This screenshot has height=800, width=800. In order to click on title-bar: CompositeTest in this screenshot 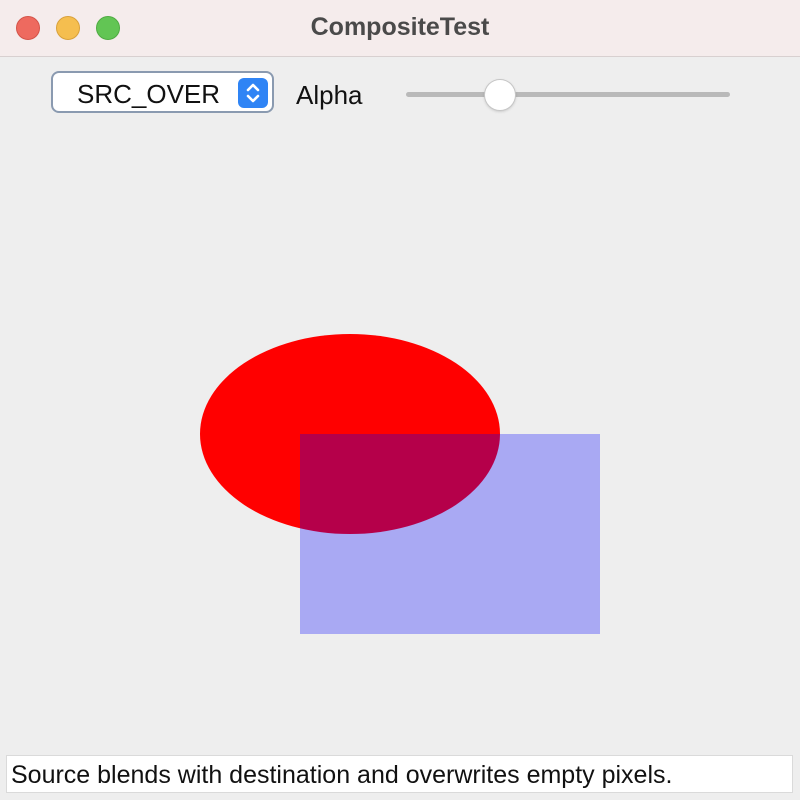, I will do `click(400, 28)`.